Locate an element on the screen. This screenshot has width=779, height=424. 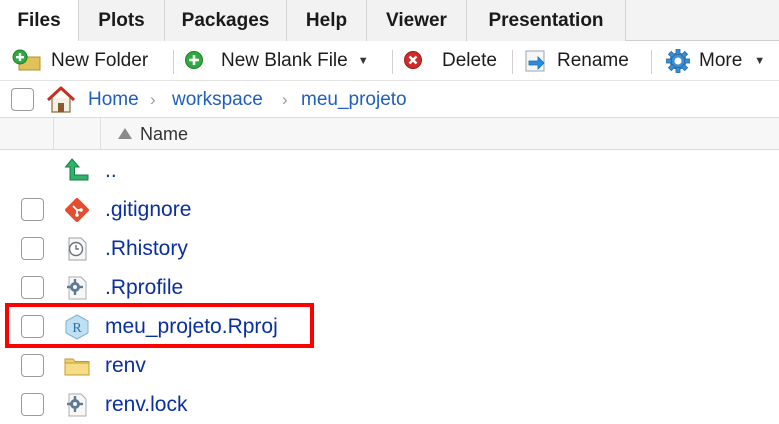
file-row-parent: .. is located at coordinates (389, 170).